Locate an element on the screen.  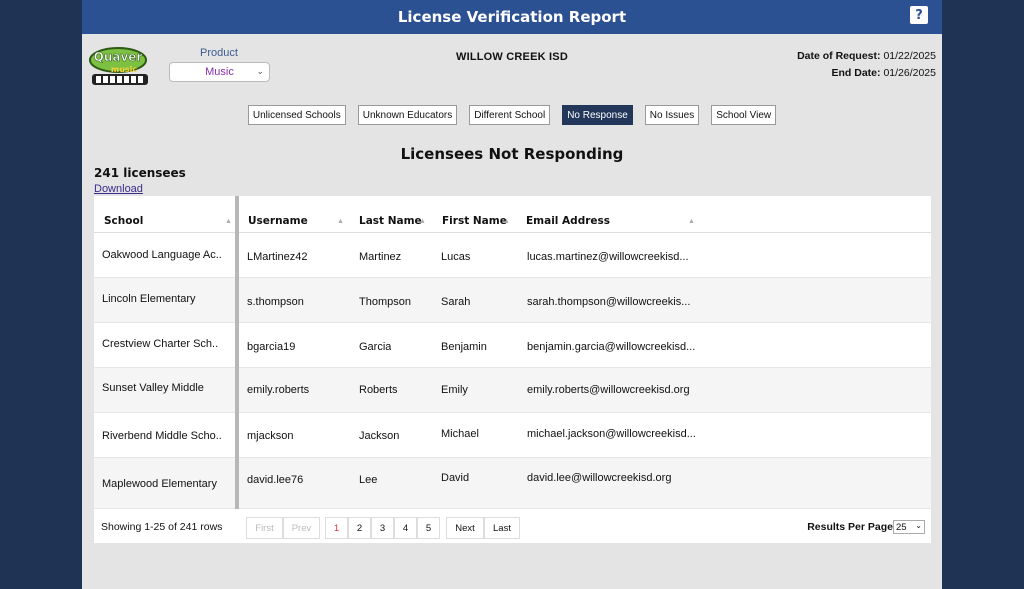
request-date-label: Date of Request: is located at coordinates (839, 56).